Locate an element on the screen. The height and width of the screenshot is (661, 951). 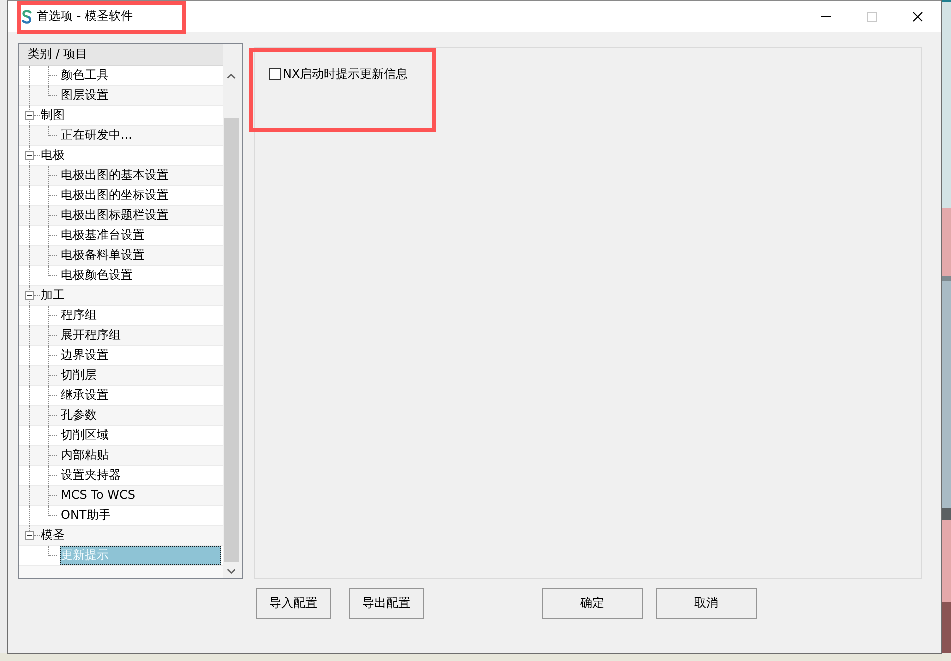
tree-item: 制图 is located at coordinates (53, 115).